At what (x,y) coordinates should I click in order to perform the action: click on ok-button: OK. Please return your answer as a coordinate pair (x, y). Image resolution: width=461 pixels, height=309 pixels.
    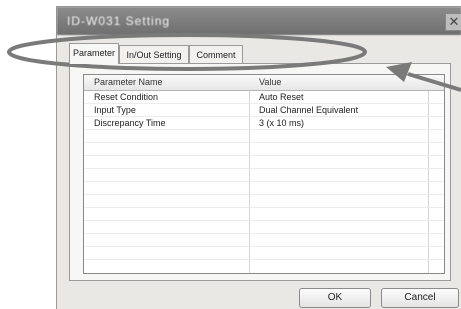
    Looking at the image, I should click on (335, 298).